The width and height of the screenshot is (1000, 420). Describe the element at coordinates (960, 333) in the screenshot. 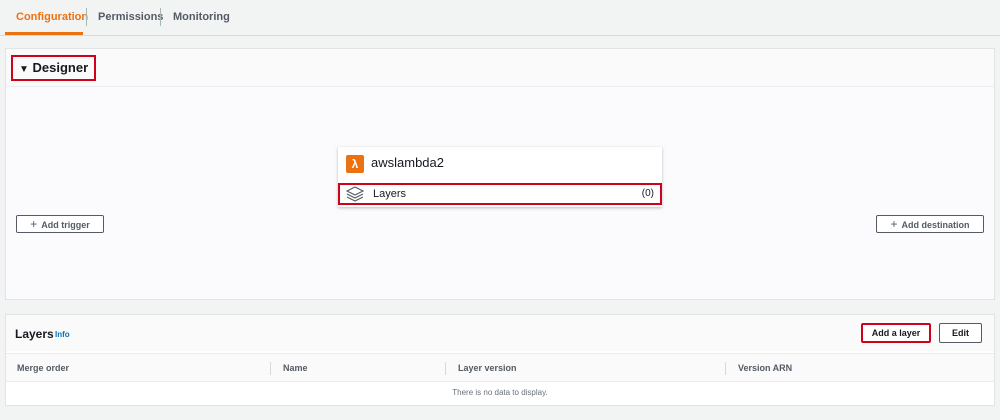

I see `edit-button: Edit` at that location.